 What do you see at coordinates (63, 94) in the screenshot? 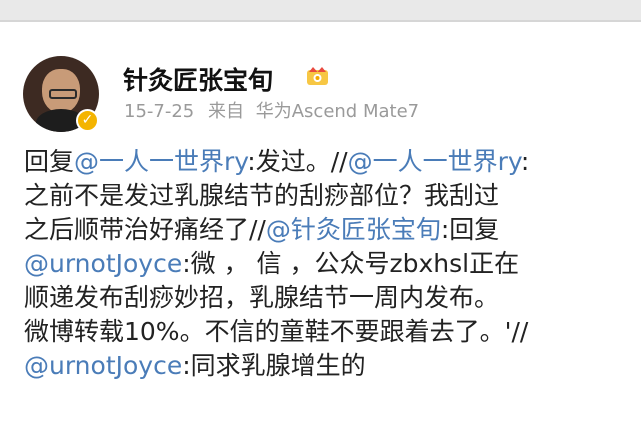
I see `avatar-glasses` at bounding box center [63, 94].